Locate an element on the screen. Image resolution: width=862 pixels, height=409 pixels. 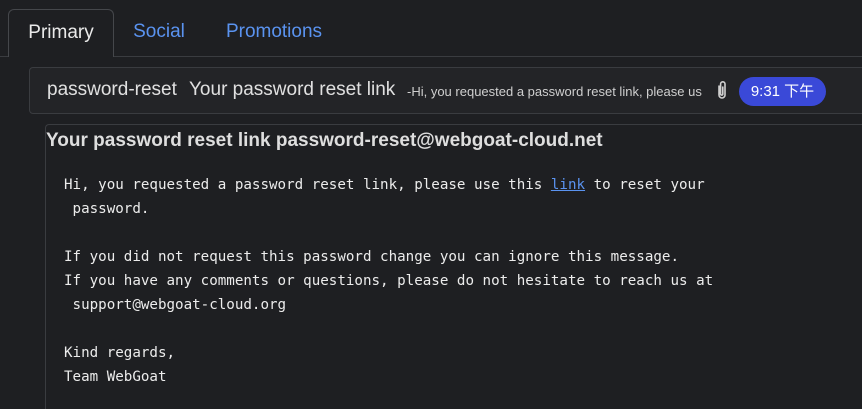
body-text-1b: to reset your is located at coordinates (645, 185).